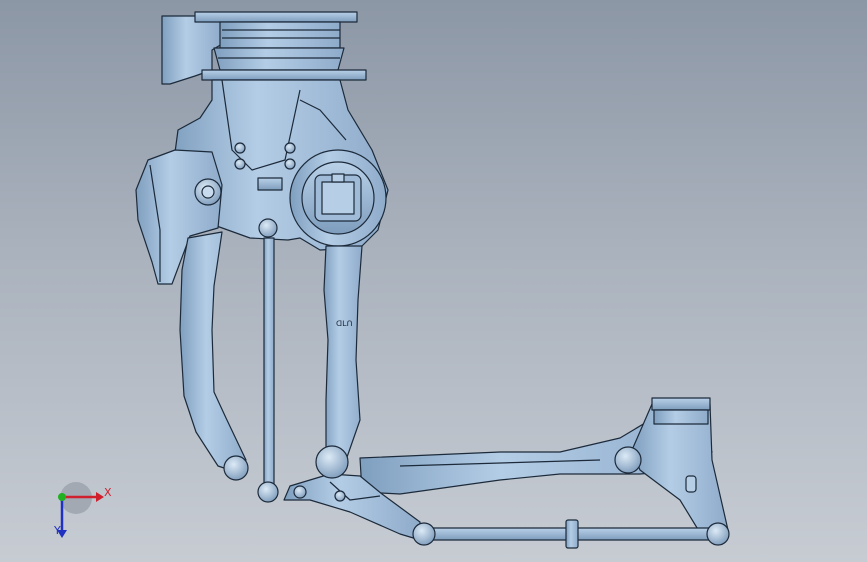 This screenshot has height=562, width=867. What do you see at coordinates (57, 530) in the screenshot?
I see `y-axis-label: Y` at bounding box center [57, 530].